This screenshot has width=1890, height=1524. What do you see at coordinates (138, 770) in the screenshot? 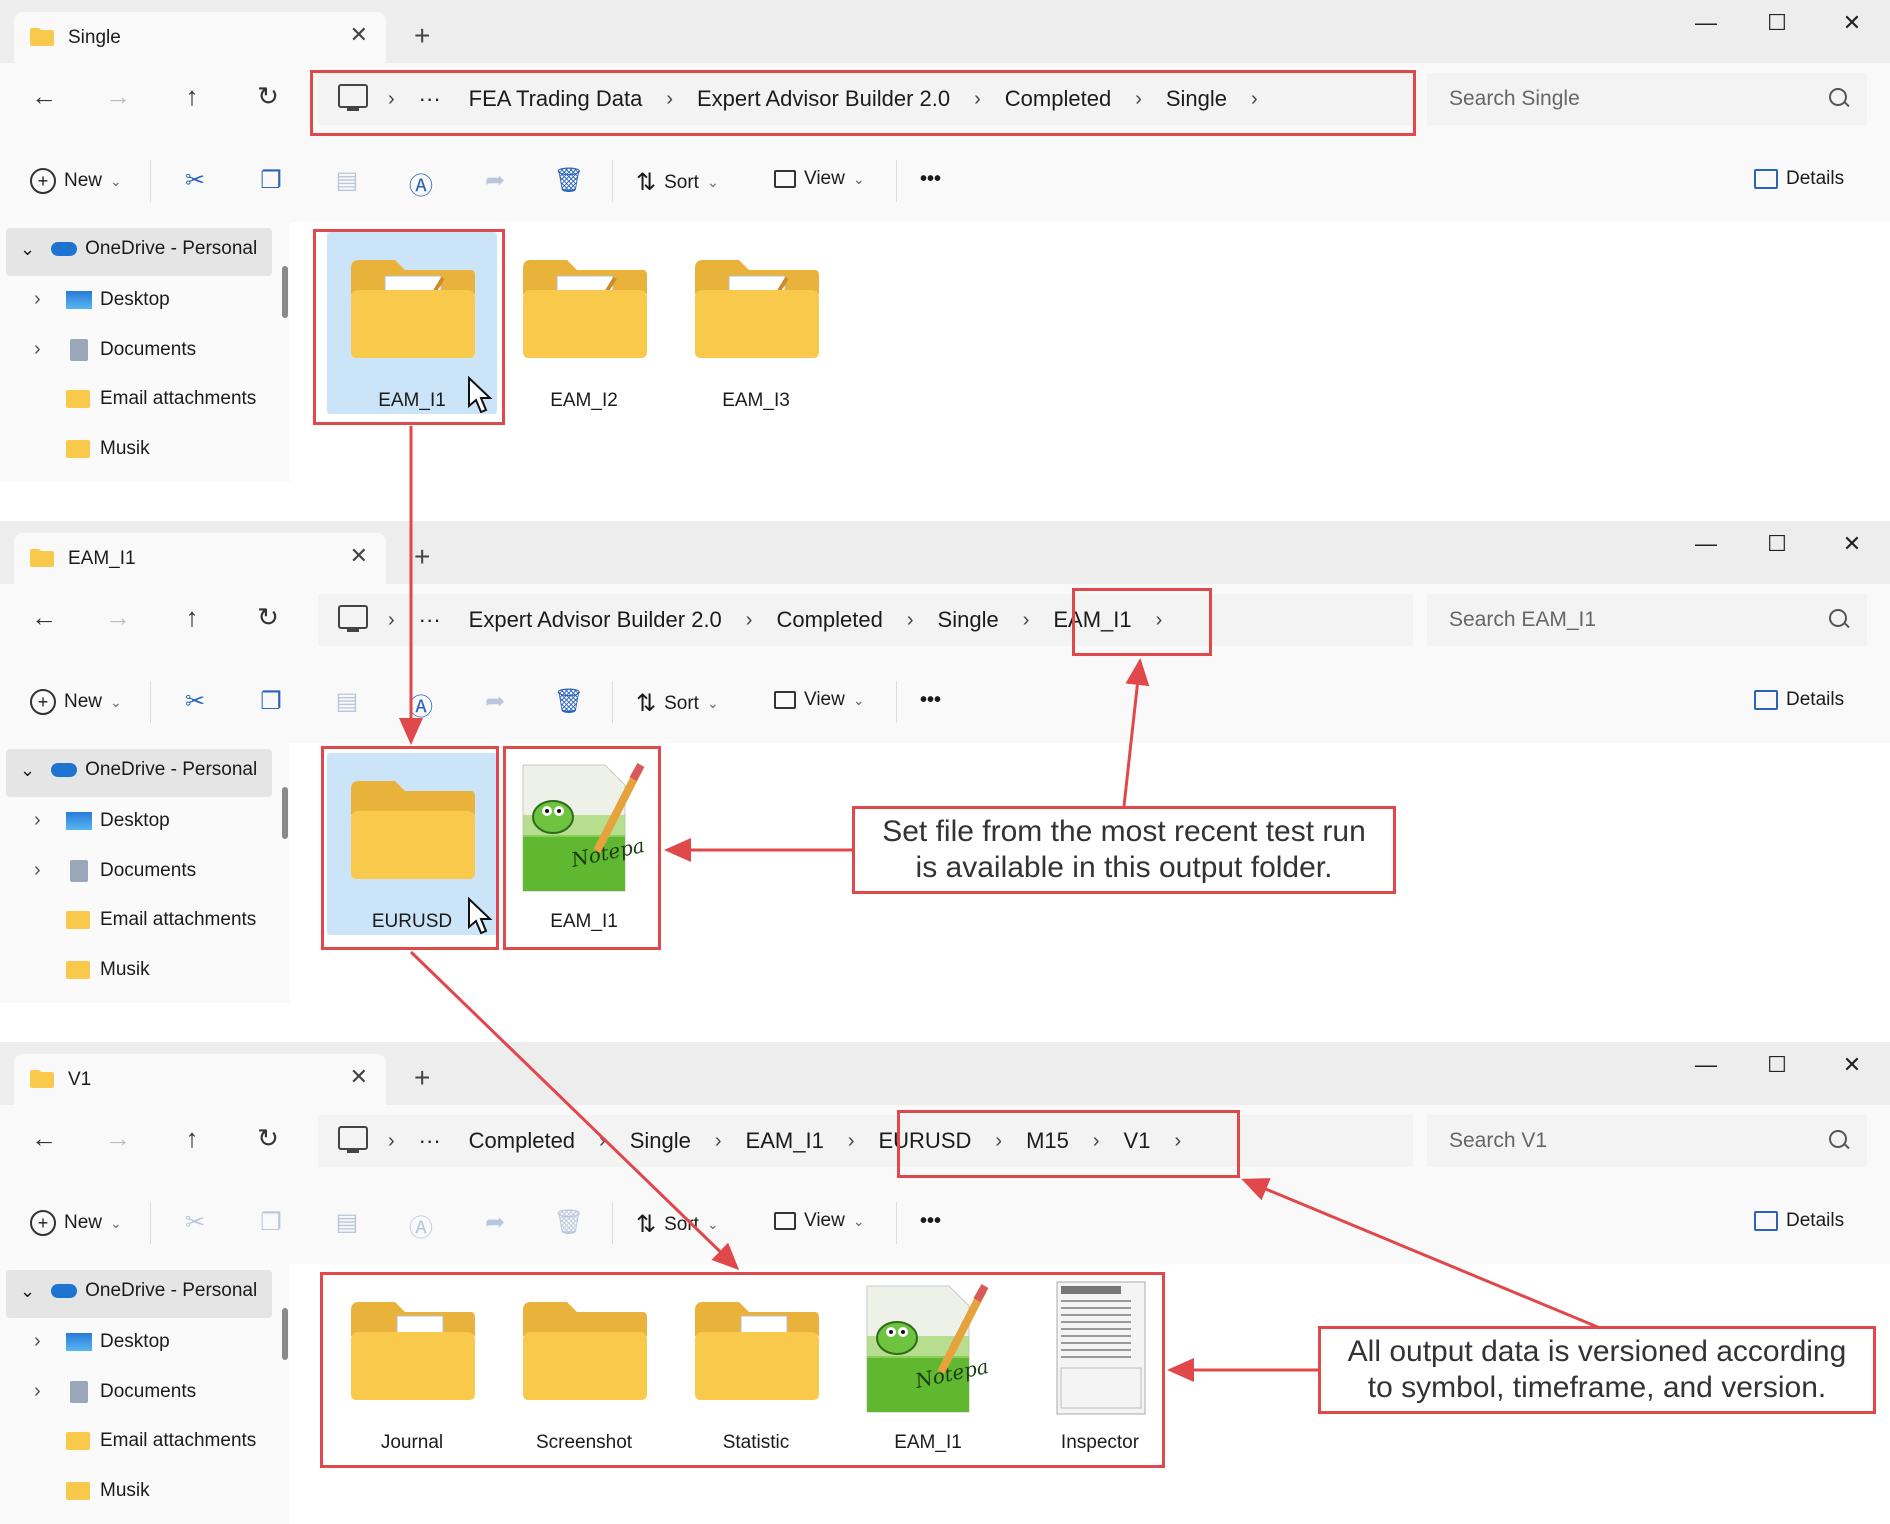
I see `sidebar-item-onedrive: ⌄ OneDrive - Personal` at bounding box center [138, 770].